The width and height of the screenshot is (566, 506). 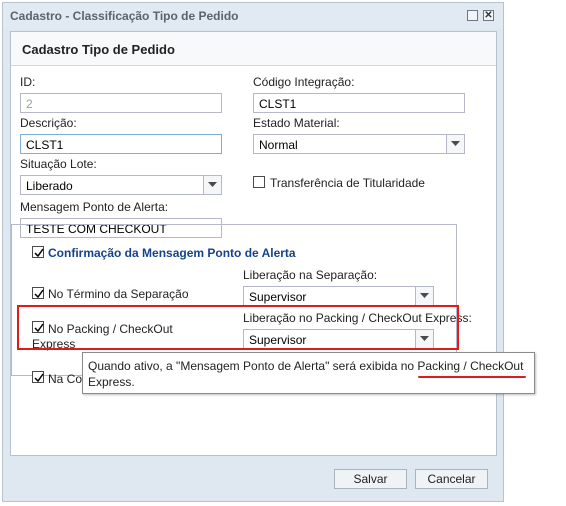 What do you see at coordinates (48, 123) in the screenshot?
I see `descricao-label: Descrição:` at bounding box center [48, 123].